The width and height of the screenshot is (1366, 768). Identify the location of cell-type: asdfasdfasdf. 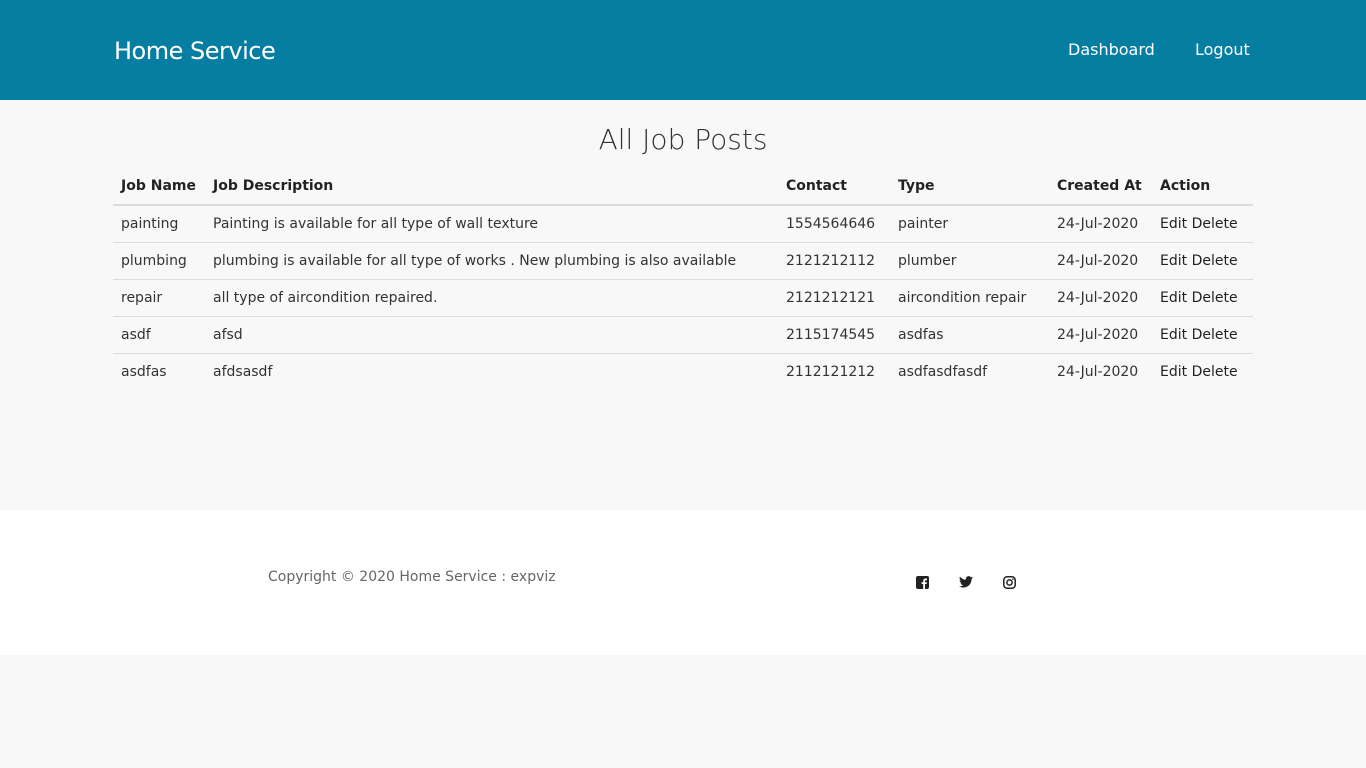
(943, 372).